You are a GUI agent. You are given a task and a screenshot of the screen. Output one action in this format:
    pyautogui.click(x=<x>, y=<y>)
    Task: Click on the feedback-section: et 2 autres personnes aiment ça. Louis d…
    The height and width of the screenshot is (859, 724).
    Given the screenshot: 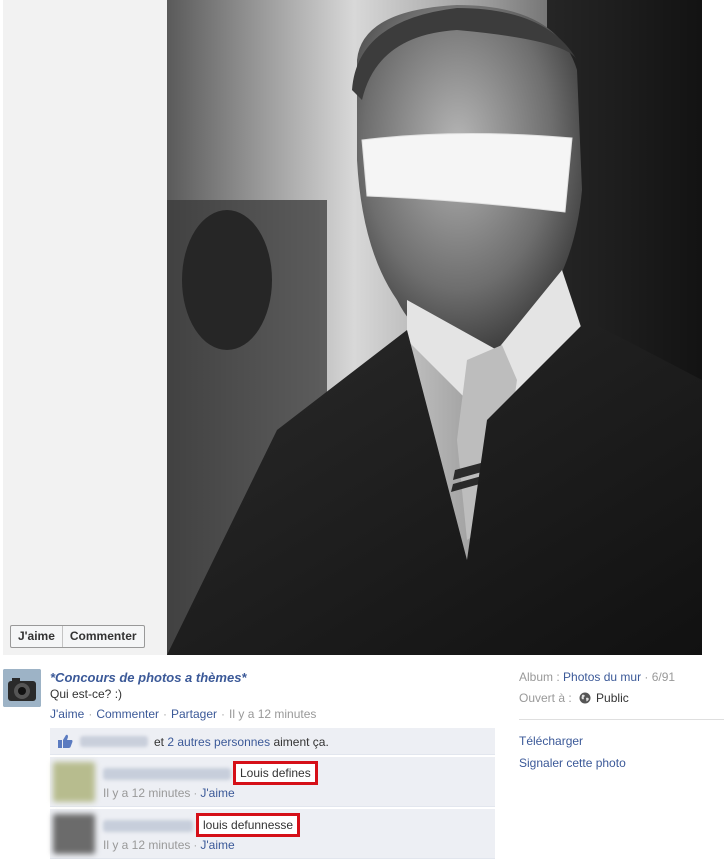 What is the action you would take?
    pyautogui.click(x=272, y=793)
    